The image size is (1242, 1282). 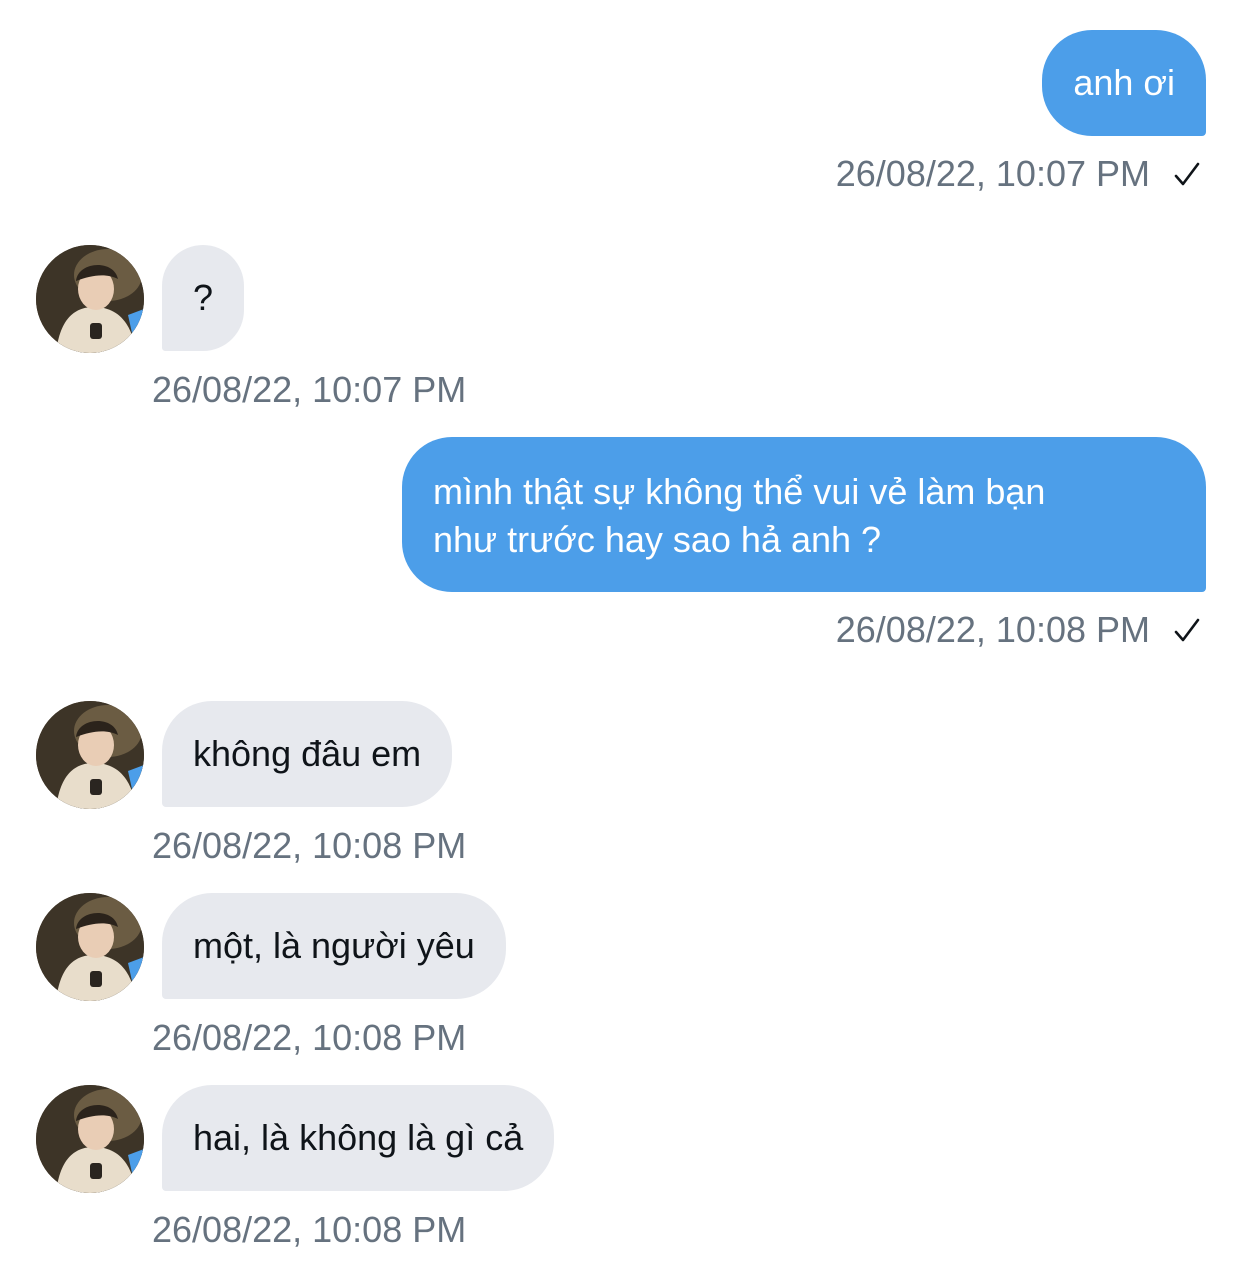 I want to click on message-text: ?, so click(x=203, y=297).